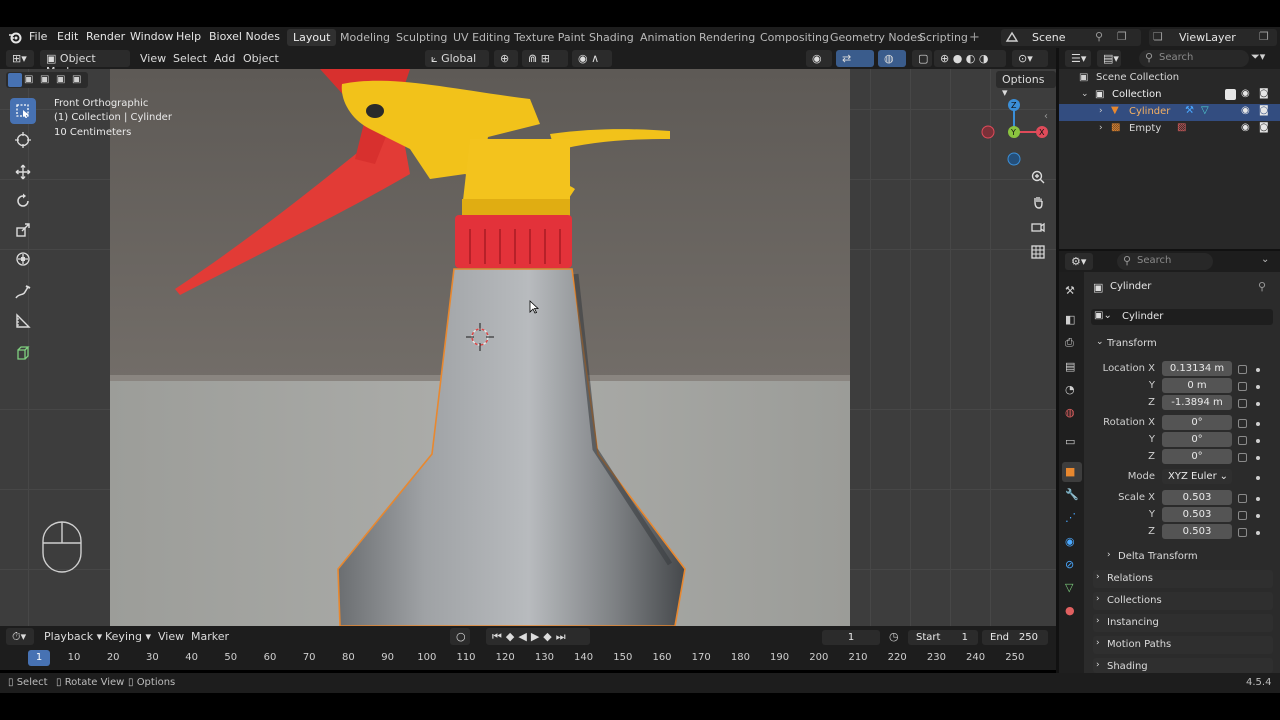  Describe the element at coordinates (794, 37) in the screenshot. I see `workspace-tab-compositing: Compositing` at that location.